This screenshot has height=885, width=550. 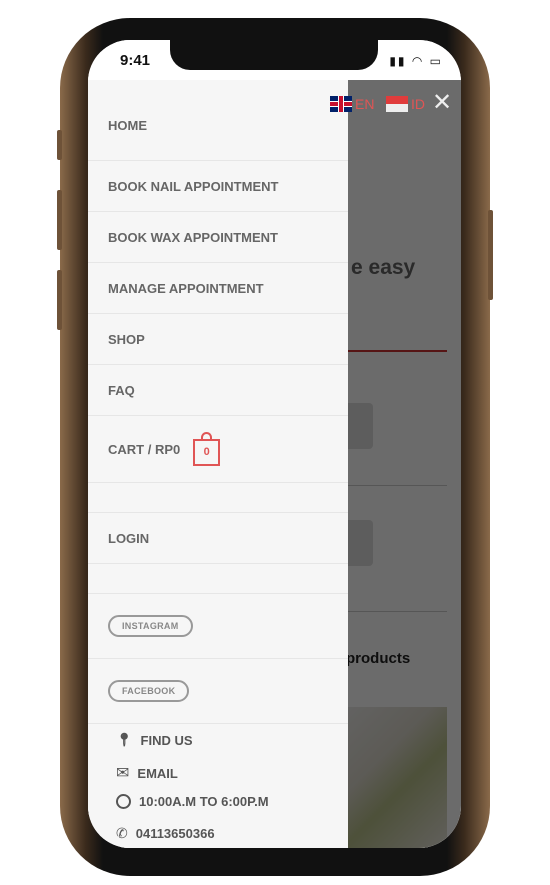 What do you see at coordinates (157, 773) in the screenshot?
I see `contact-label: EMAIL` at bounding box center [157, 773].